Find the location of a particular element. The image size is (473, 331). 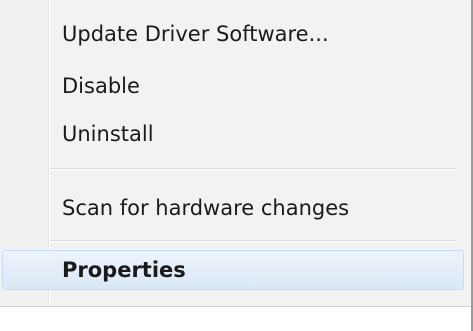

menu-item-scan-for-hardware-changes: Scan for hardware changes is located at coordinates (205, 208).